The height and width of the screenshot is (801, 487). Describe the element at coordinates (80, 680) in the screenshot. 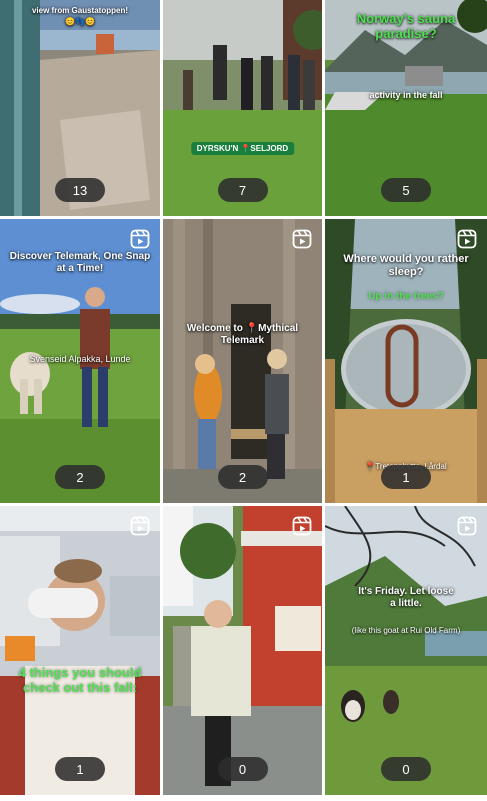

I see `tile-7-caption: 4 things you should check out this fall:` at that location.